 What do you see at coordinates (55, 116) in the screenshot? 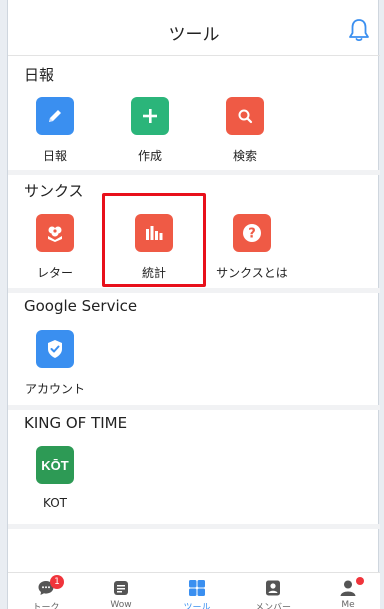
I see `edit-document-icon` at bounding box center [55, 116].